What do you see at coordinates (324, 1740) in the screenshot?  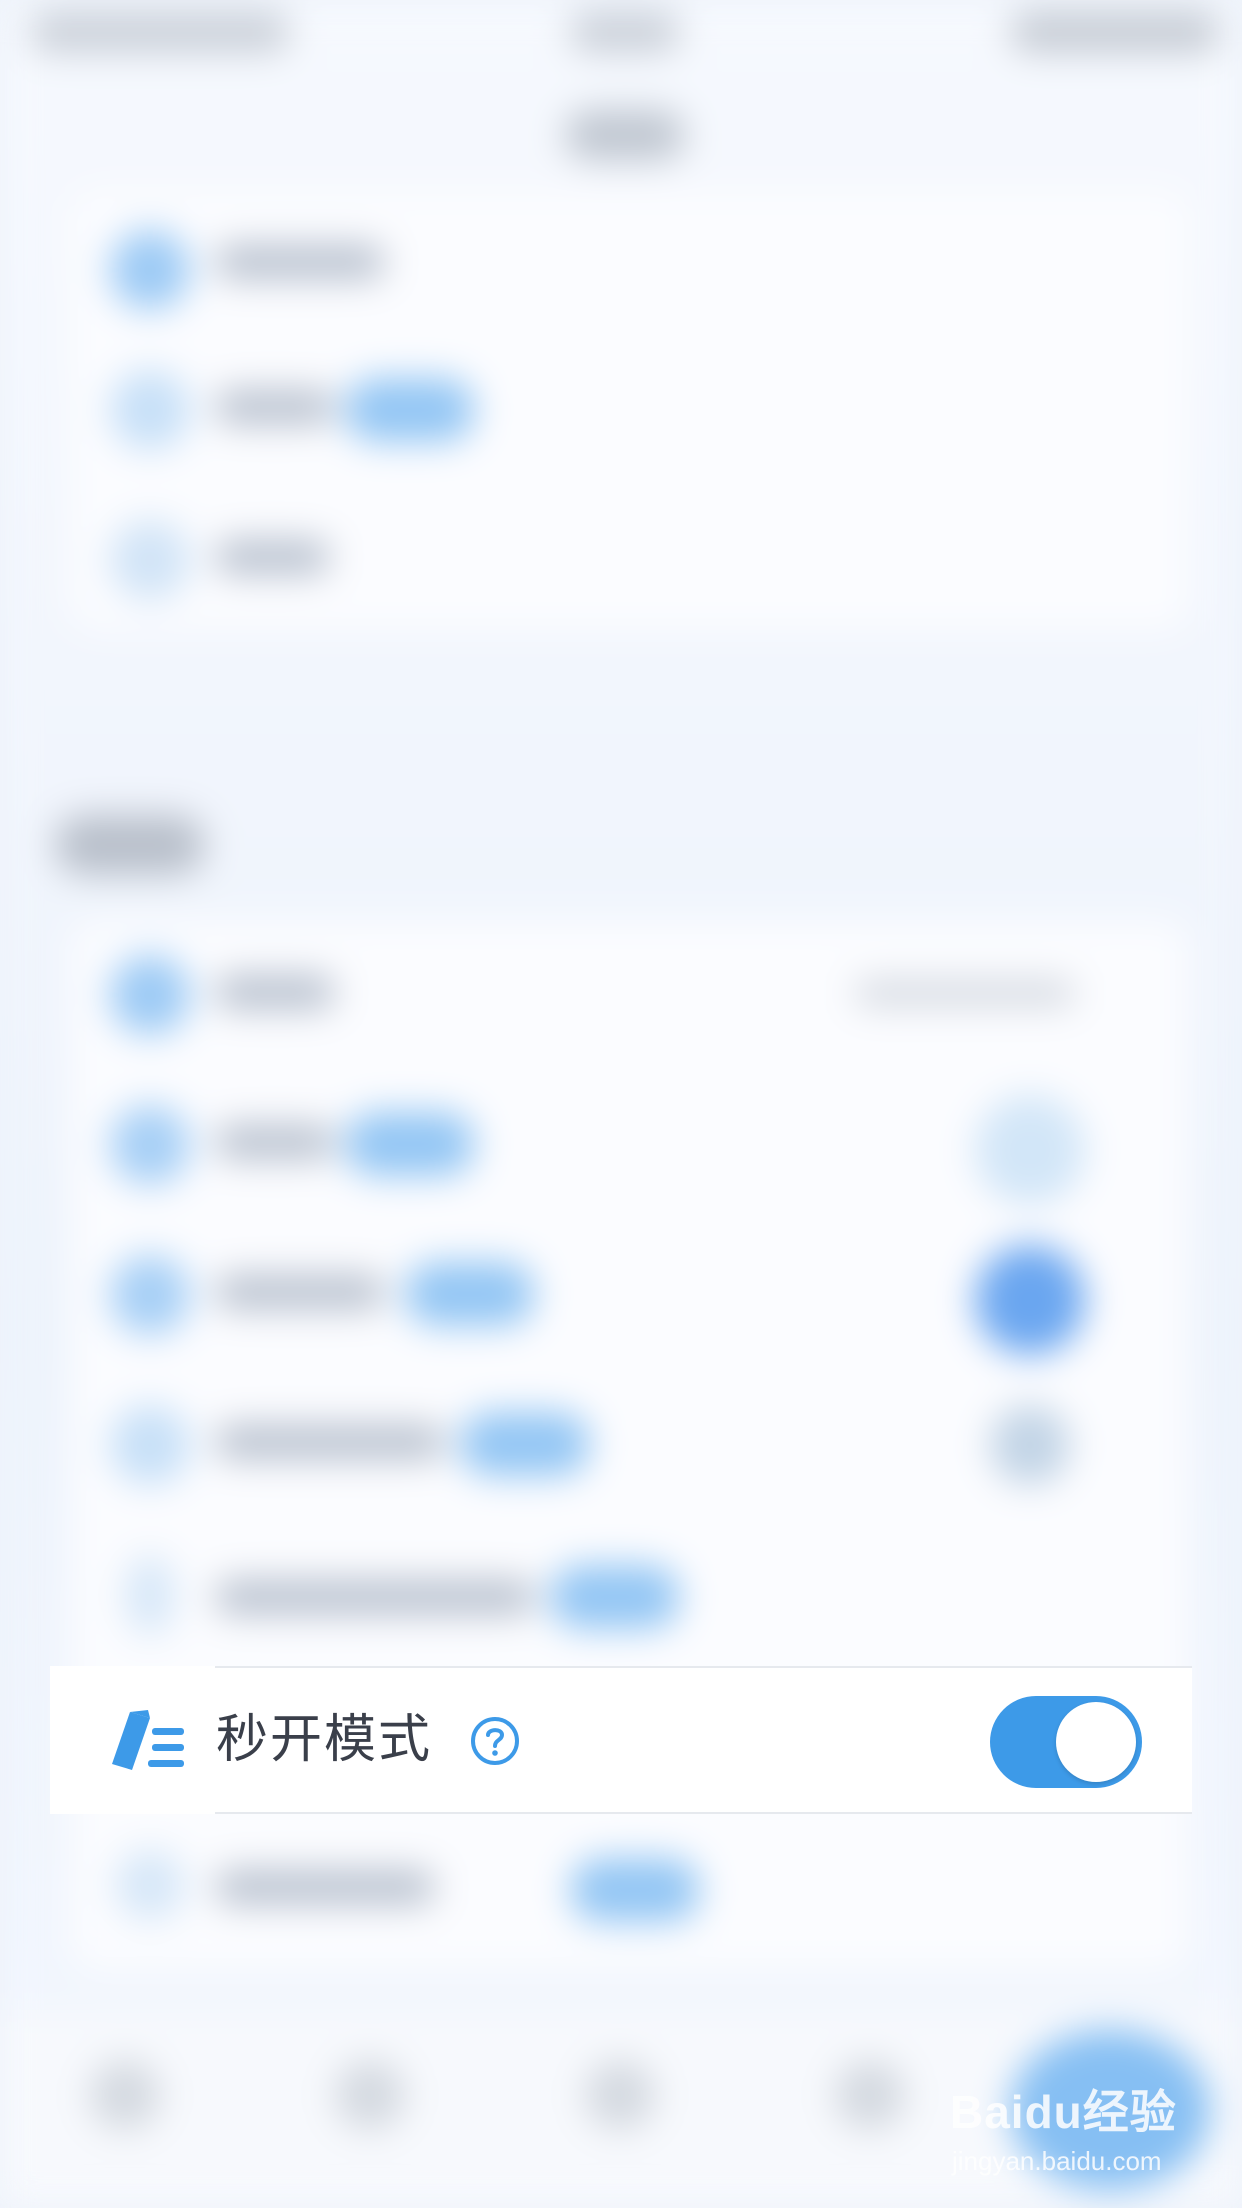 I see `setting-label: 秒开模式` at bounding box center [324, 1740].